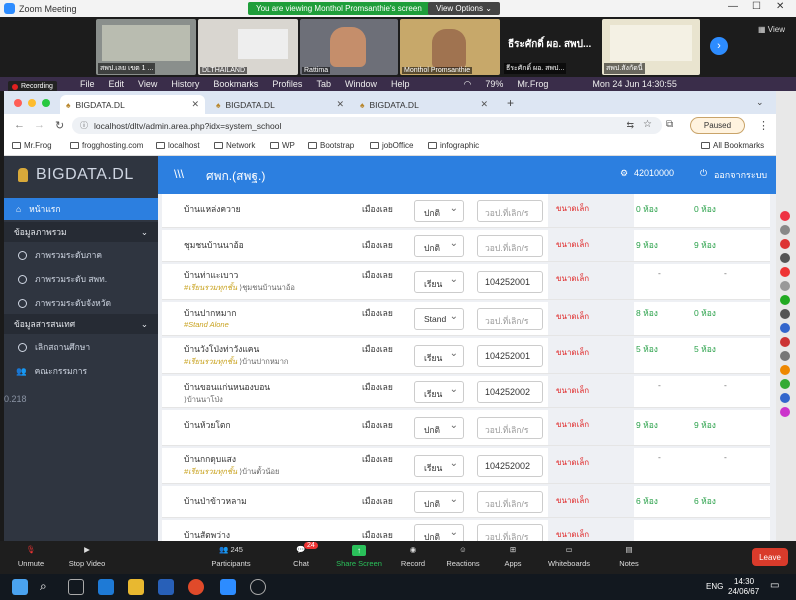 The image size is (796, 600). I want to click on sidebar-item-province: ภาพรวมระดับจังหวัด, so click(81, 303).